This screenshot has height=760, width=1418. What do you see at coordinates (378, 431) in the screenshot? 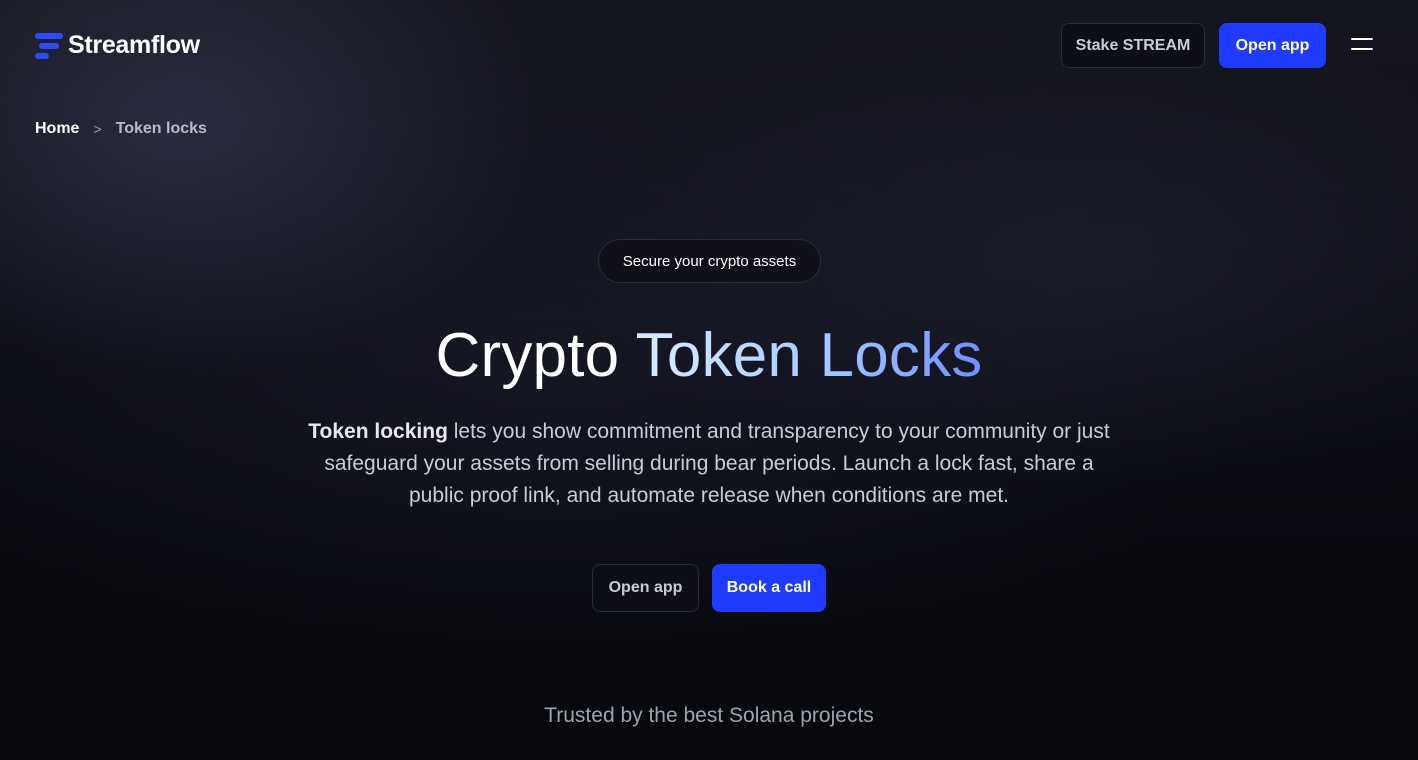
I see `hero-description-bold: Token locking` at bounding box center [378, 431].